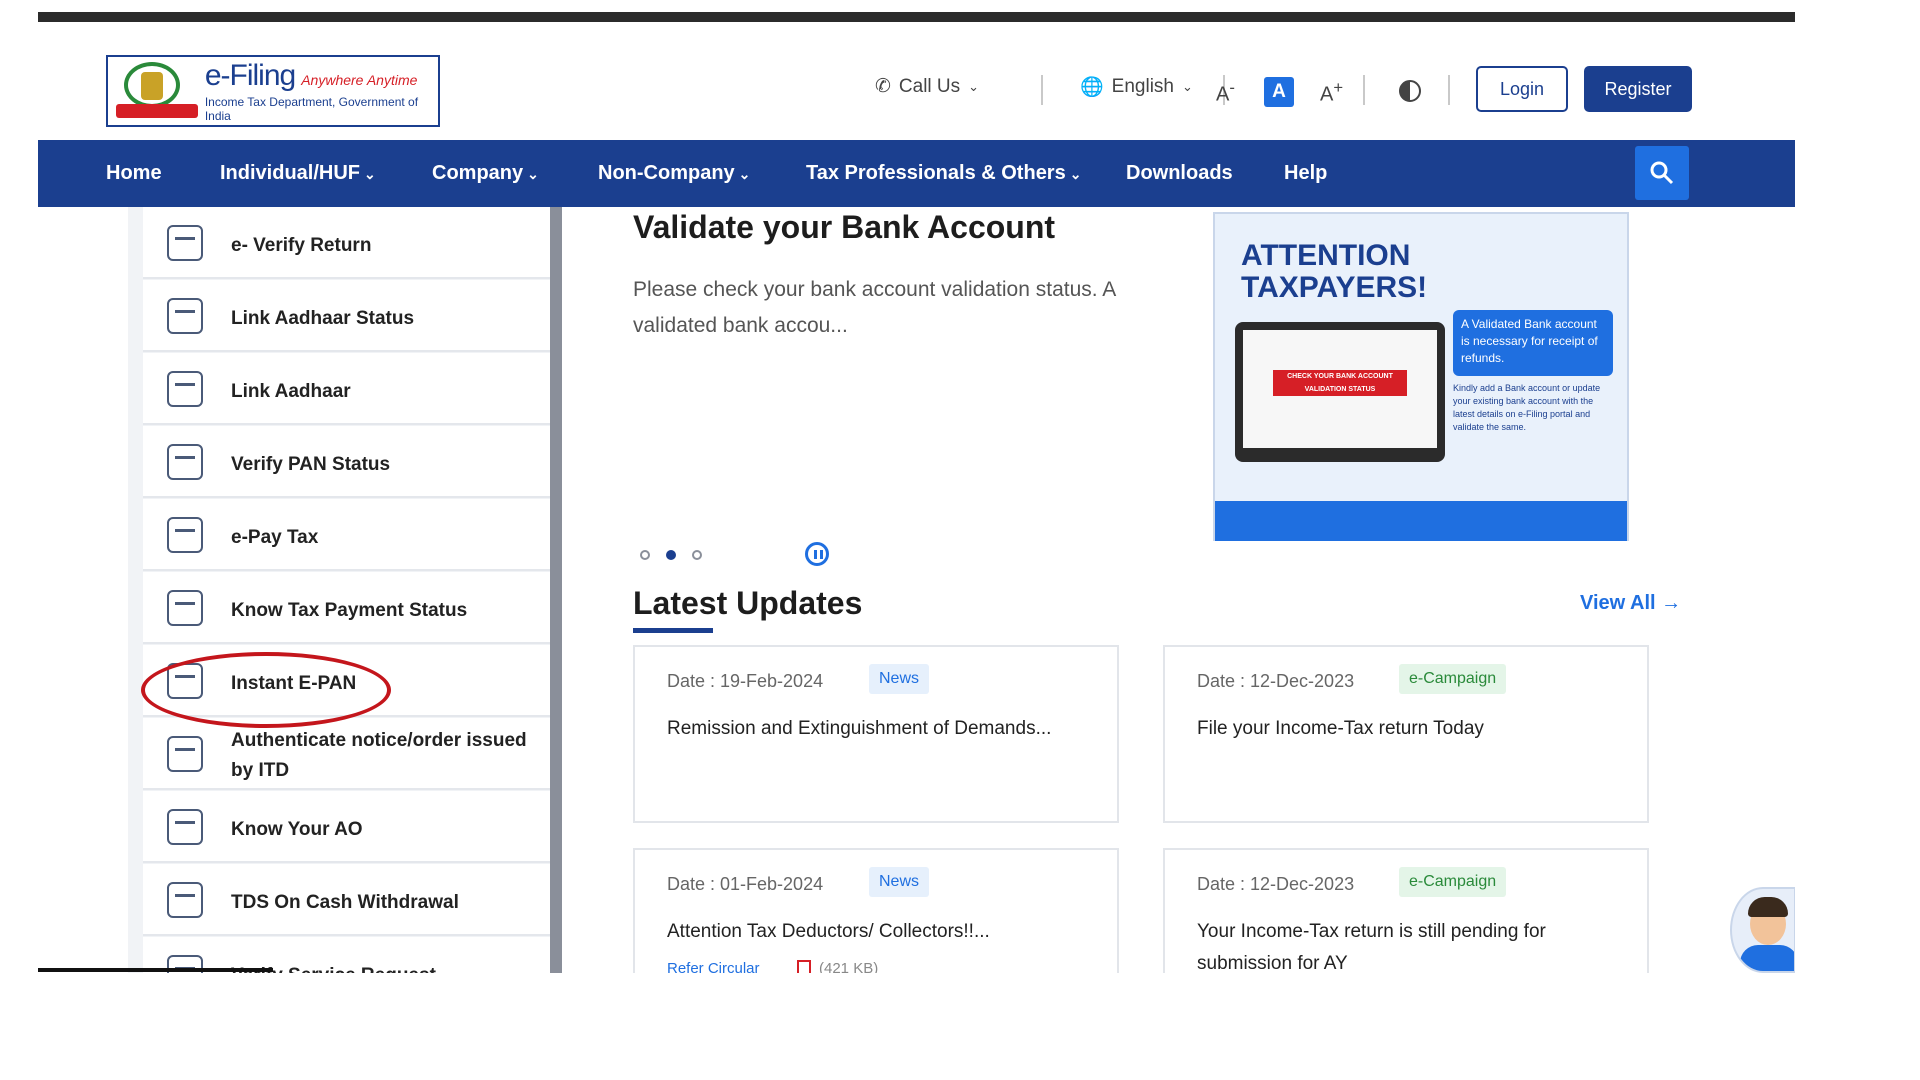 The height and width of the screenshot is (1080, 1920). What do you see at coordinates (266, 690) in the screenshot?
I see `highlight-annotation` at bounding box center [266, 690].